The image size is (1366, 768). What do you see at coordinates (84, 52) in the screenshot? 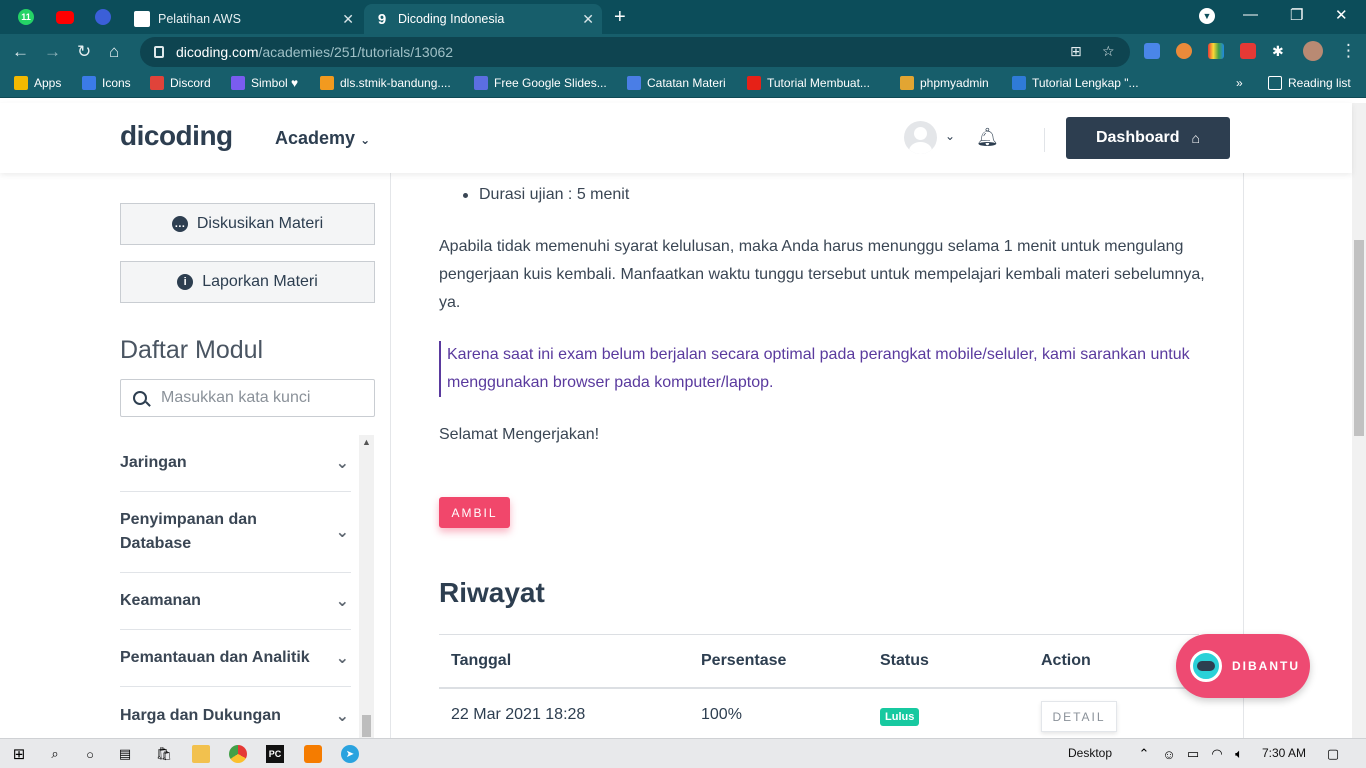
I see `reload-button: ↻` at bounding box center [84, 52].